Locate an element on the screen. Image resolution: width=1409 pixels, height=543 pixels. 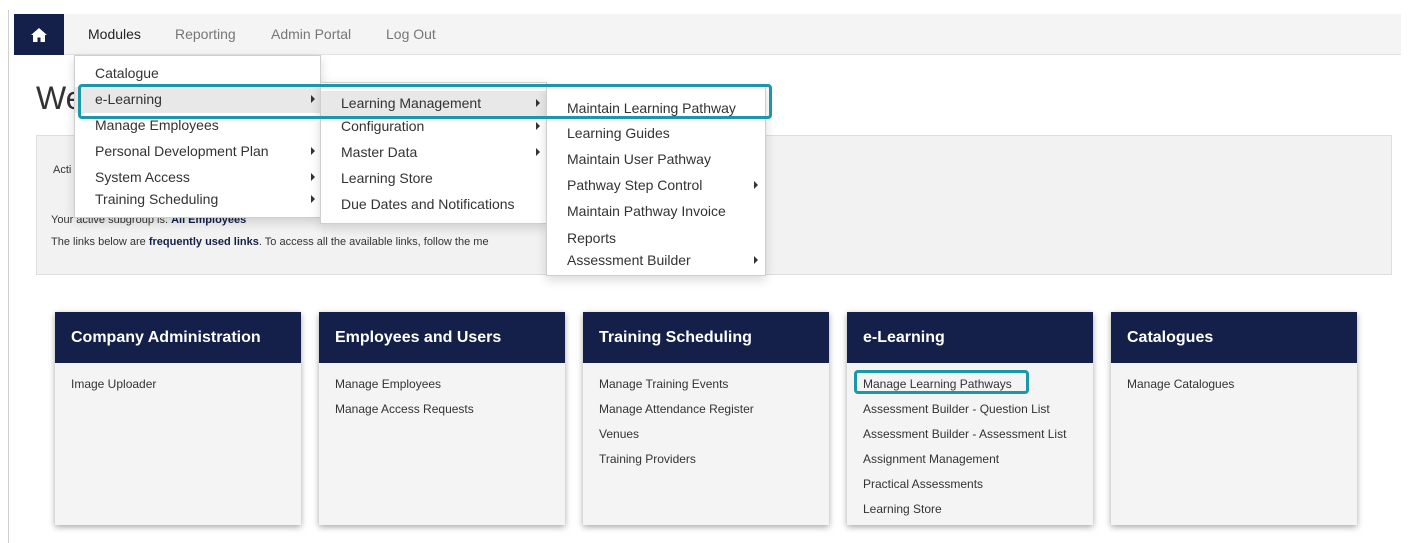
card-company-administration: Company Administration Image Uploader is located at coordinates (178, 418).